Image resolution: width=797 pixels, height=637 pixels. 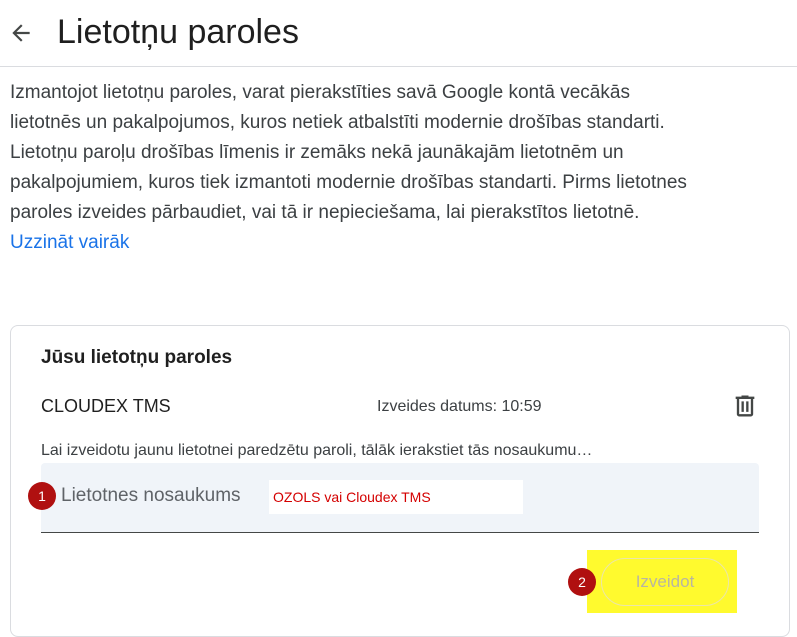 I want to click on create-button: Izveidot, so click(x=665, y=582).